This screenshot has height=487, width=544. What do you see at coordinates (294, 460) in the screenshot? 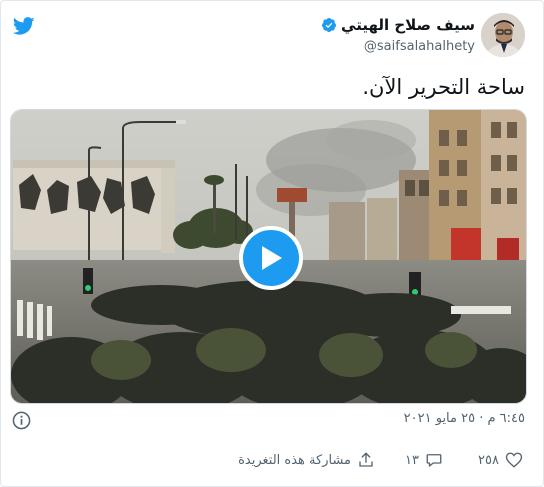
I see `share-label: مشاركة هذه التغريدة` at bounding box center [294, 460].